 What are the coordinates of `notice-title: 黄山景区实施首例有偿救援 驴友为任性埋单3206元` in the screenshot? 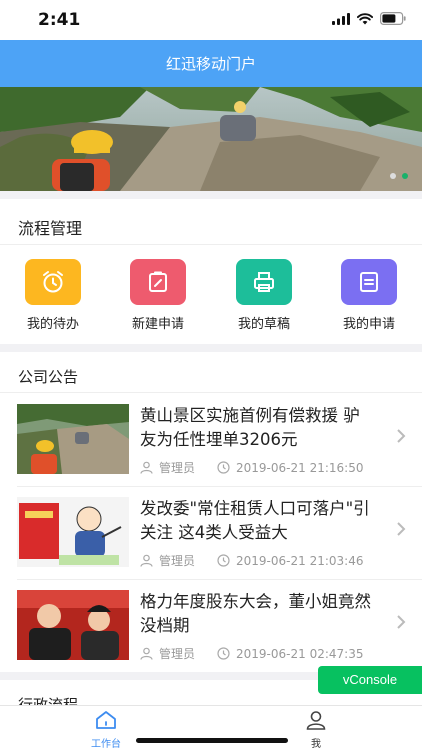 It's located at (250, 427).